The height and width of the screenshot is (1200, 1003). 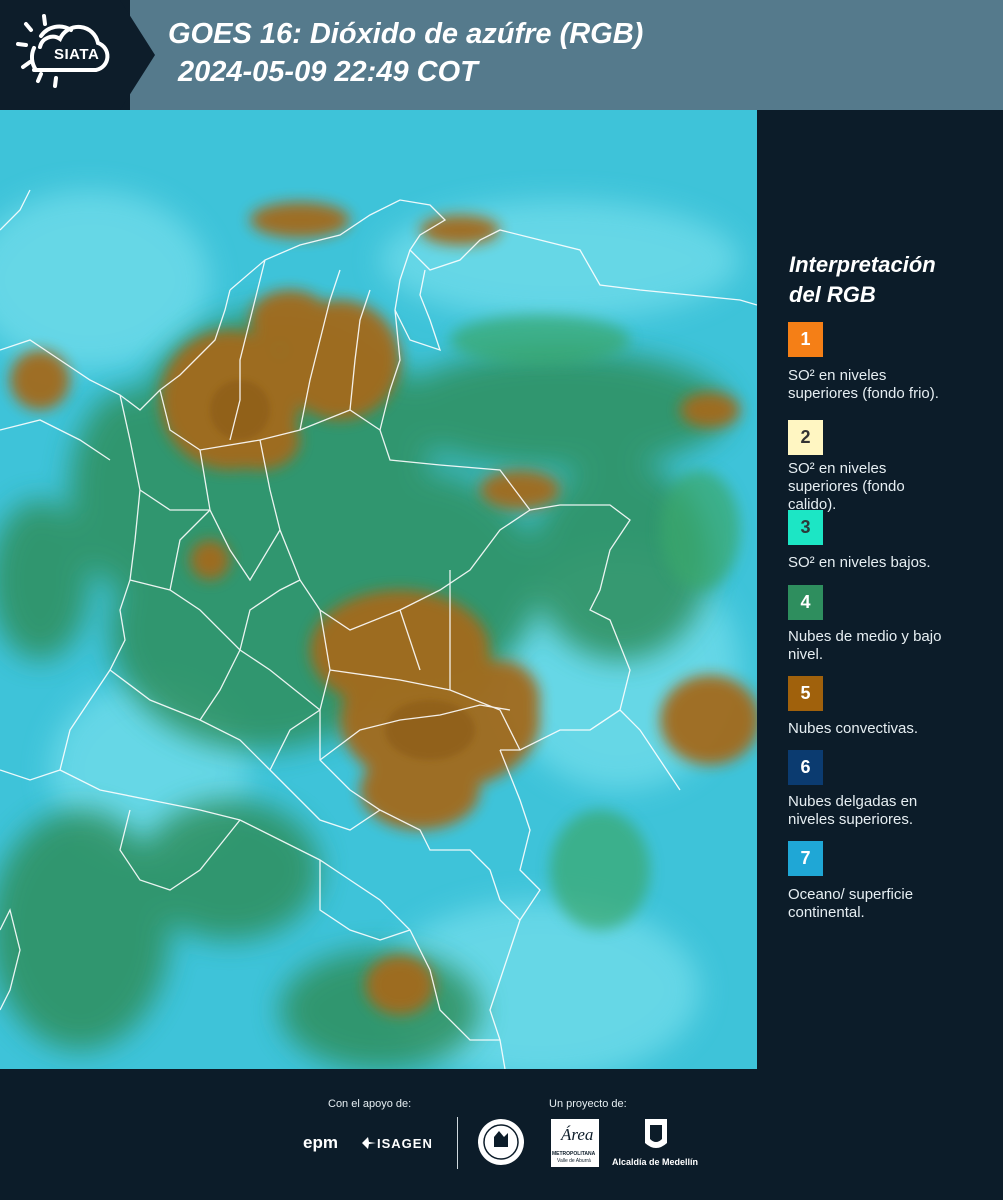 What do you see at coordinates (862, 264) in the screenshot?
I see `legend-title-line1: Interpretación` at bounding box center [862, 264].